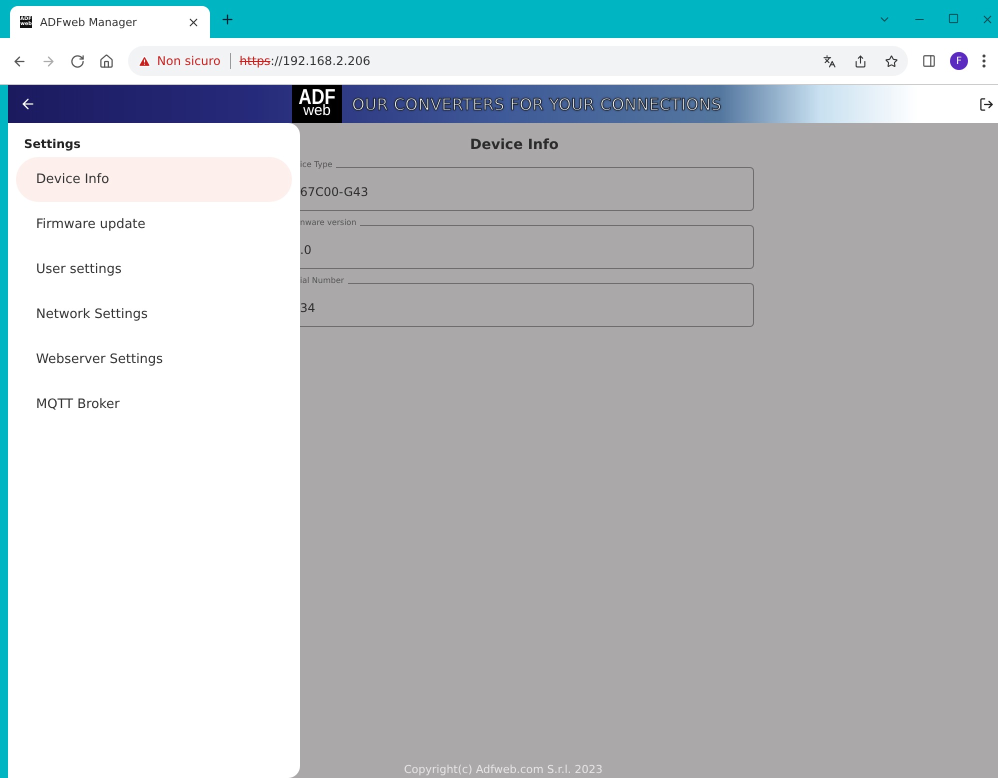 The width and height of the screenshot is (998, 778). What do you see at coordinates (154, 269) in the screenshot?
I see `drawer-item: User settings` at bounding box center [154, 269].